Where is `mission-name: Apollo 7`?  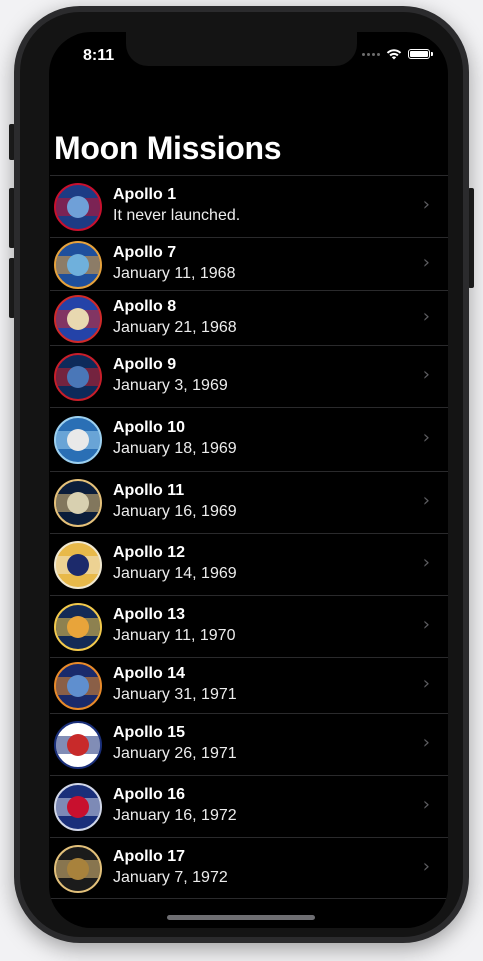
mission-name: Apollo 7 is located at coordinates (145, 252).